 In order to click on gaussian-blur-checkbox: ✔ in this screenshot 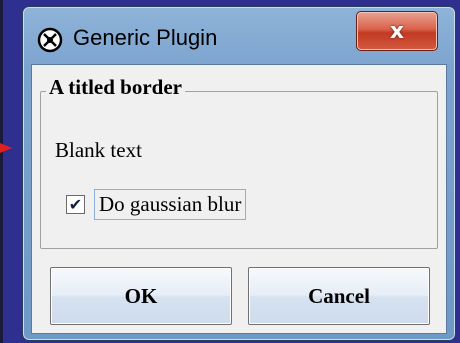, I will do `click(75, 204)`.